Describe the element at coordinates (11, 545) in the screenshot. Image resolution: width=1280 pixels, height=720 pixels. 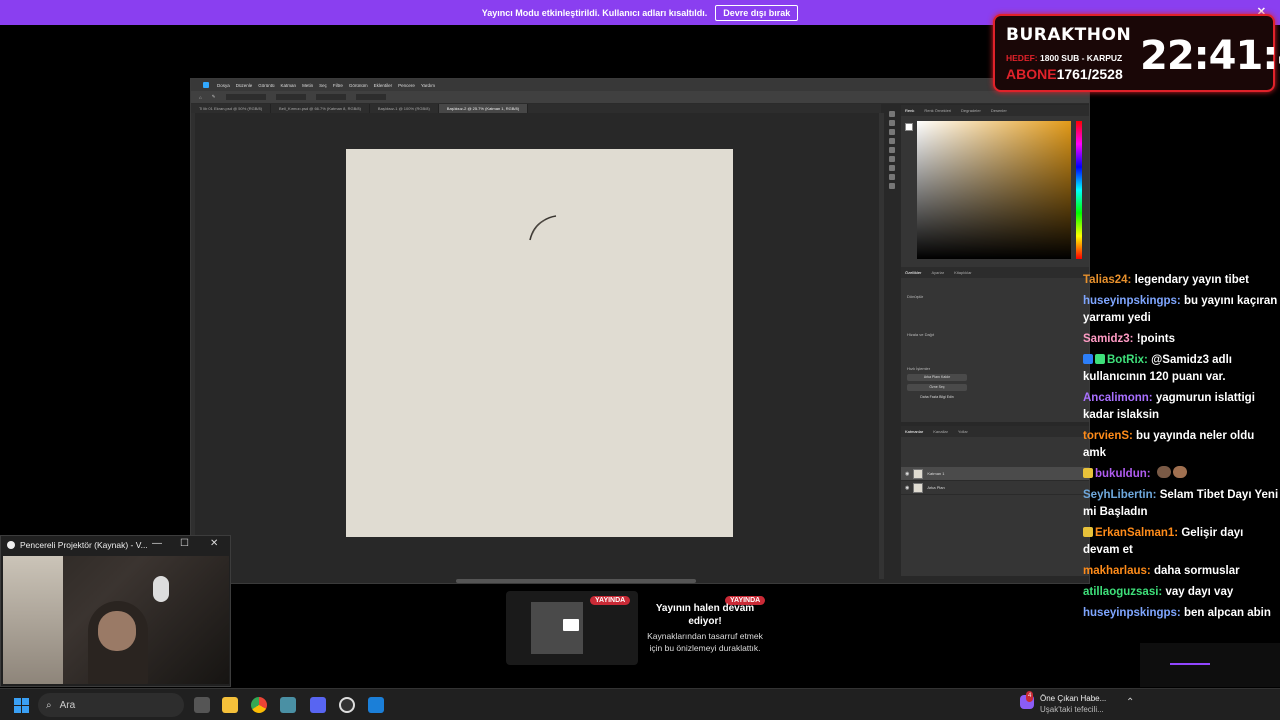
I see `obs-icon` at that location.